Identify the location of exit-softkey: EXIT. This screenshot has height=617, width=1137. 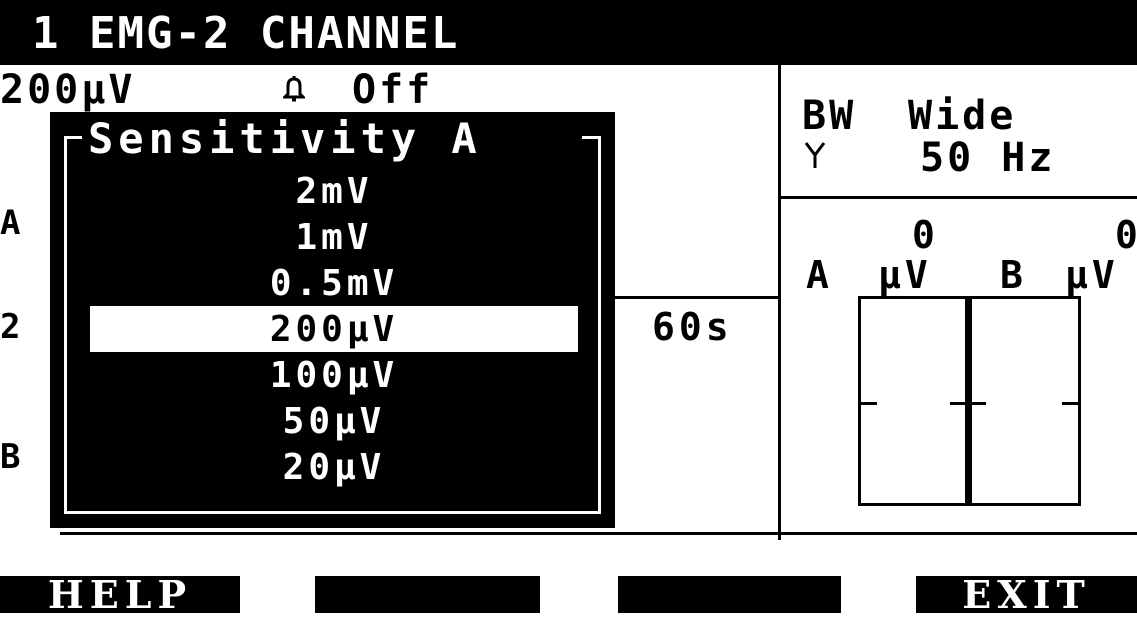
(1026, 594).